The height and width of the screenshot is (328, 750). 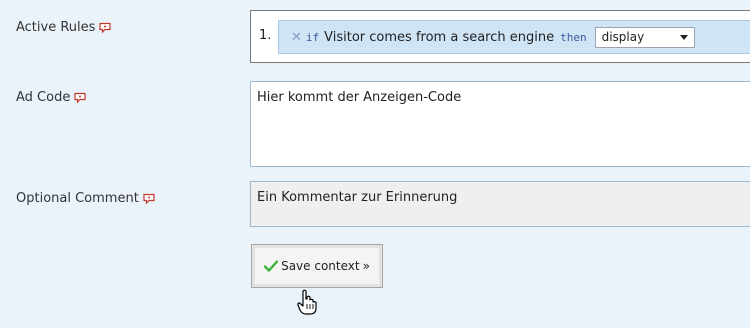 I want to click on ad-code-label: Ad Code, so click(x=43, y=97).